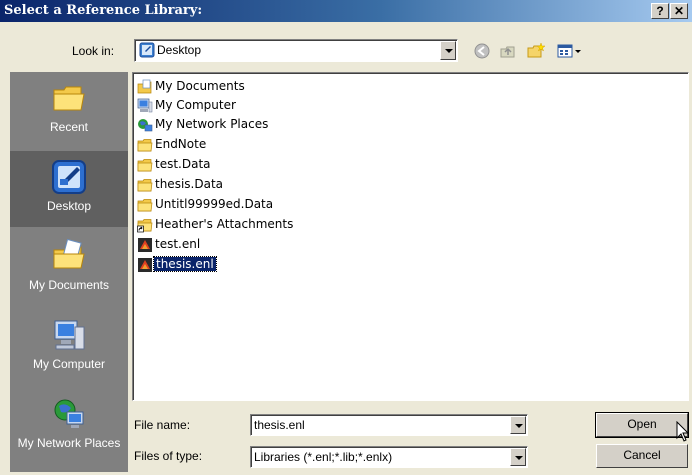 This screenshot has height=475, width=692. Describe the element at coordinates (536, 51) in the screenshot. I see `new-folder-icon` at that location.